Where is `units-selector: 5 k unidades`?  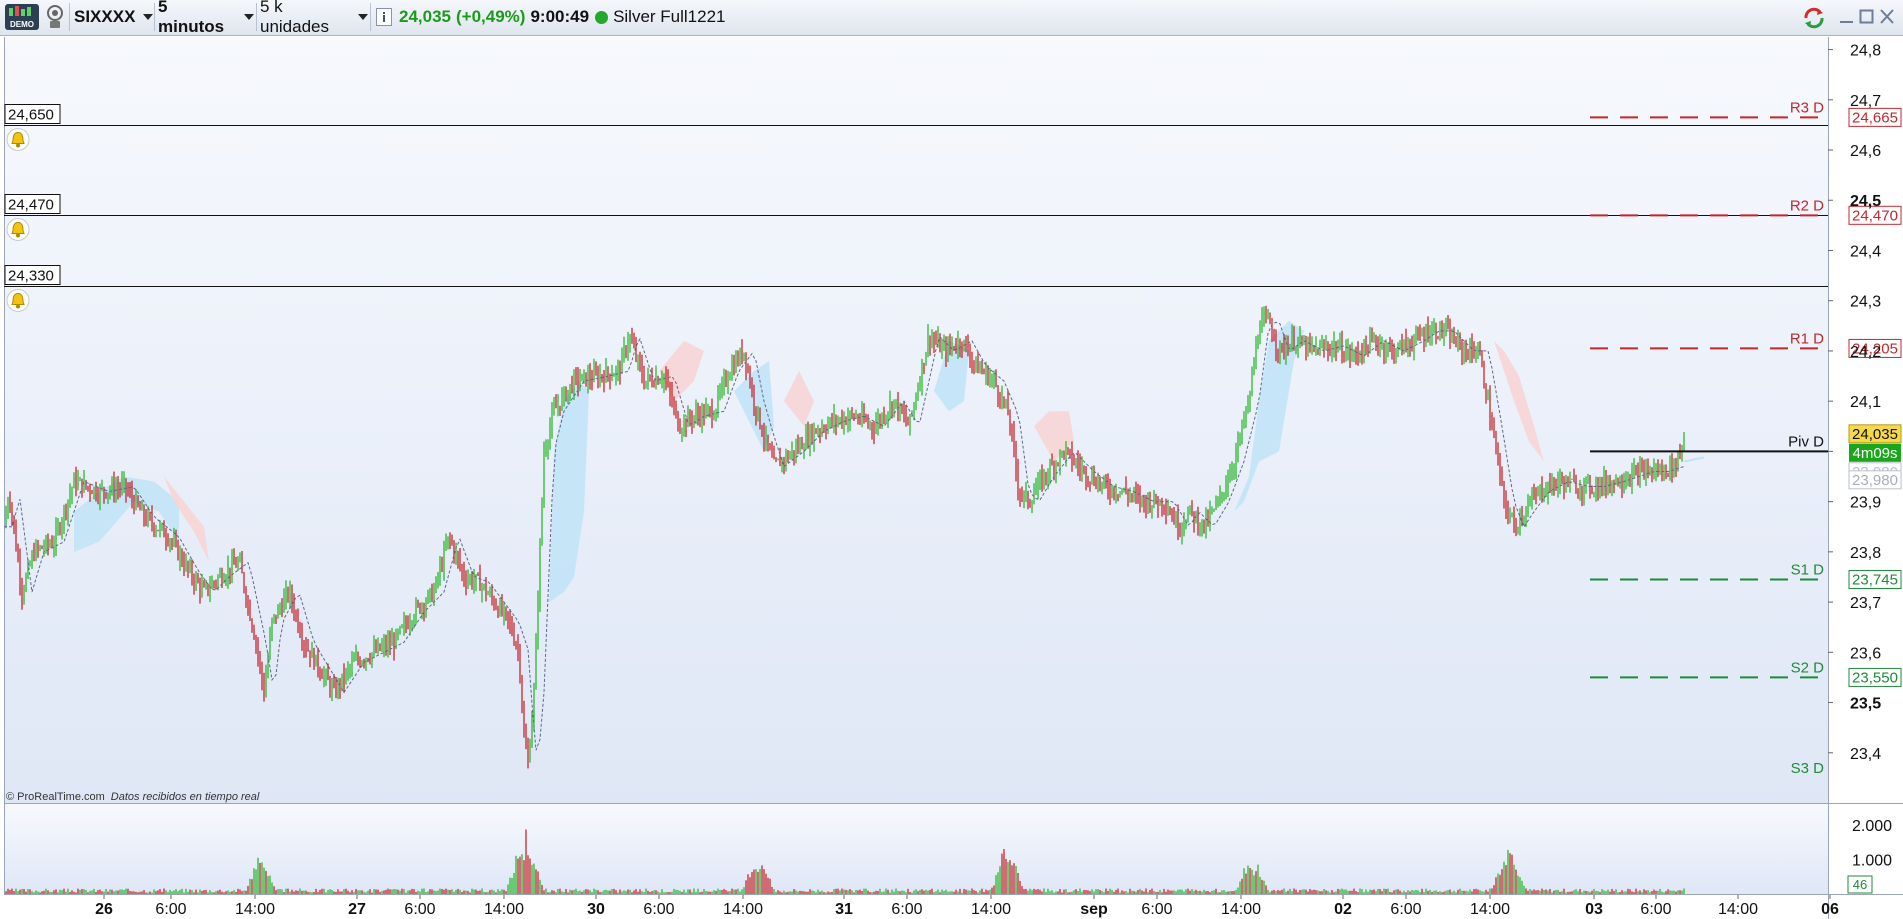
units-selector: 5 k unidades is located at coordinates (314, 18).